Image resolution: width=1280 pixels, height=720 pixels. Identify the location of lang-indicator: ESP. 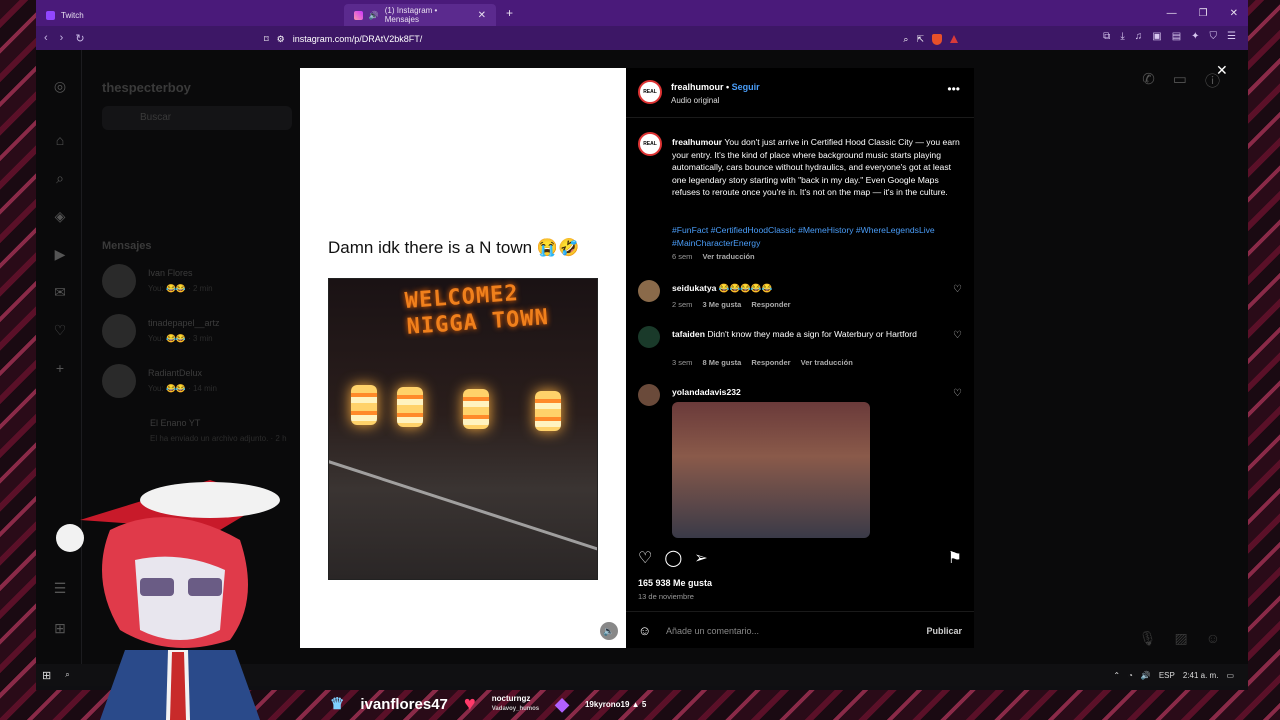
(1167, 675).